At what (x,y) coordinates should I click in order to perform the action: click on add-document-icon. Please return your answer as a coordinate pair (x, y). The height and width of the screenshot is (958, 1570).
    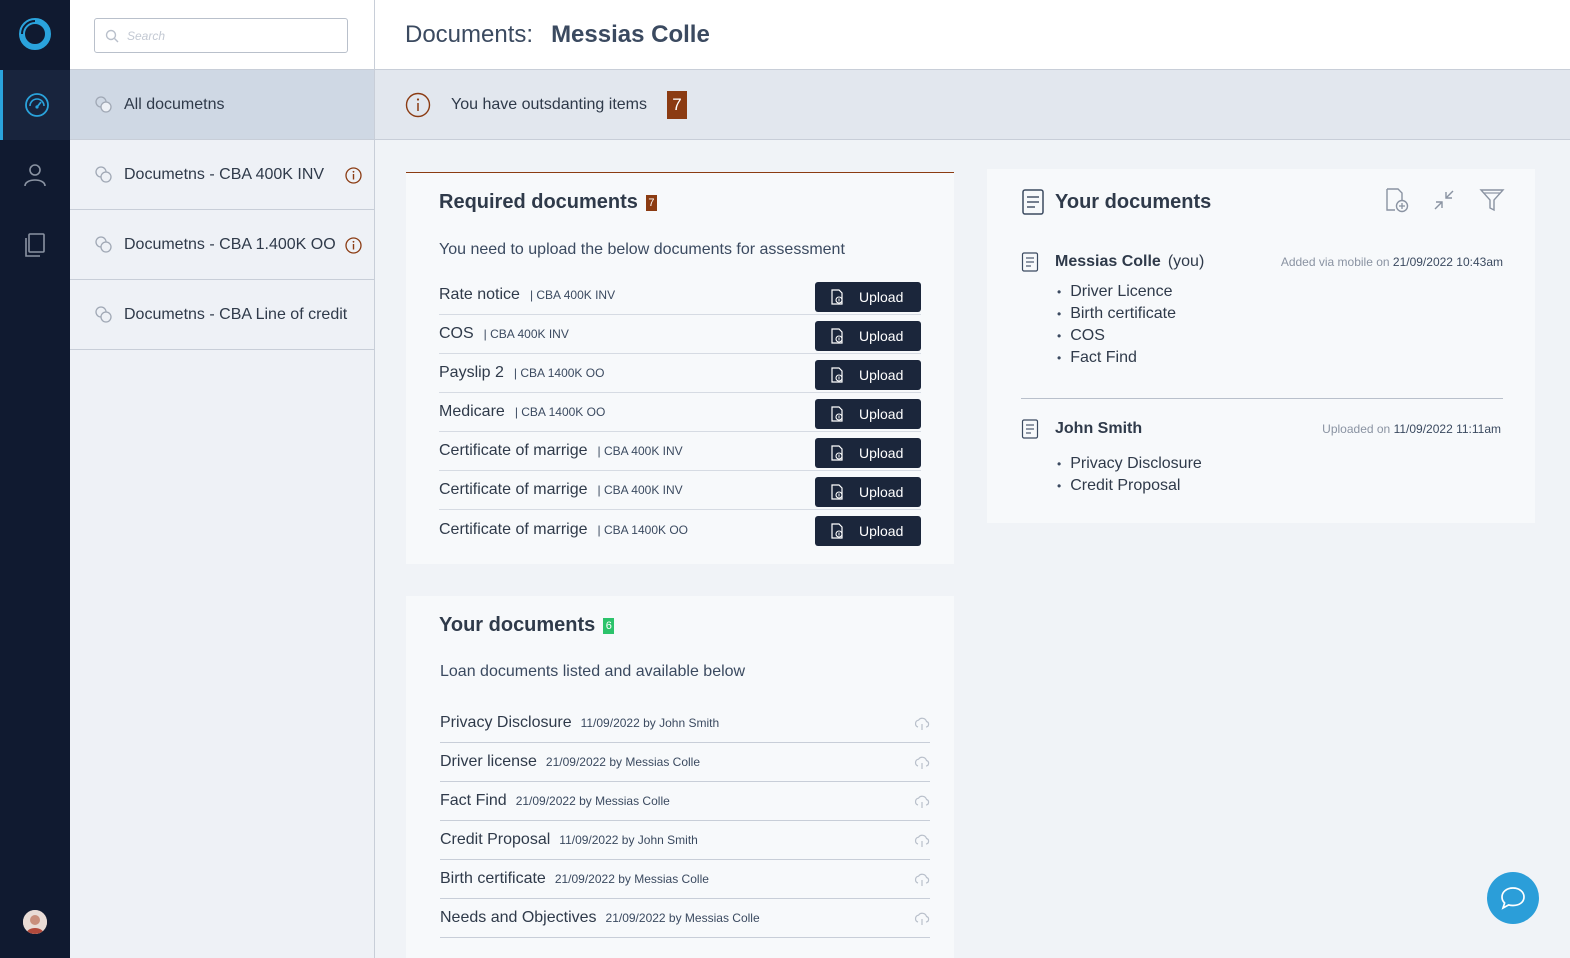
    Looking at the image, I should click on (1396, 200).